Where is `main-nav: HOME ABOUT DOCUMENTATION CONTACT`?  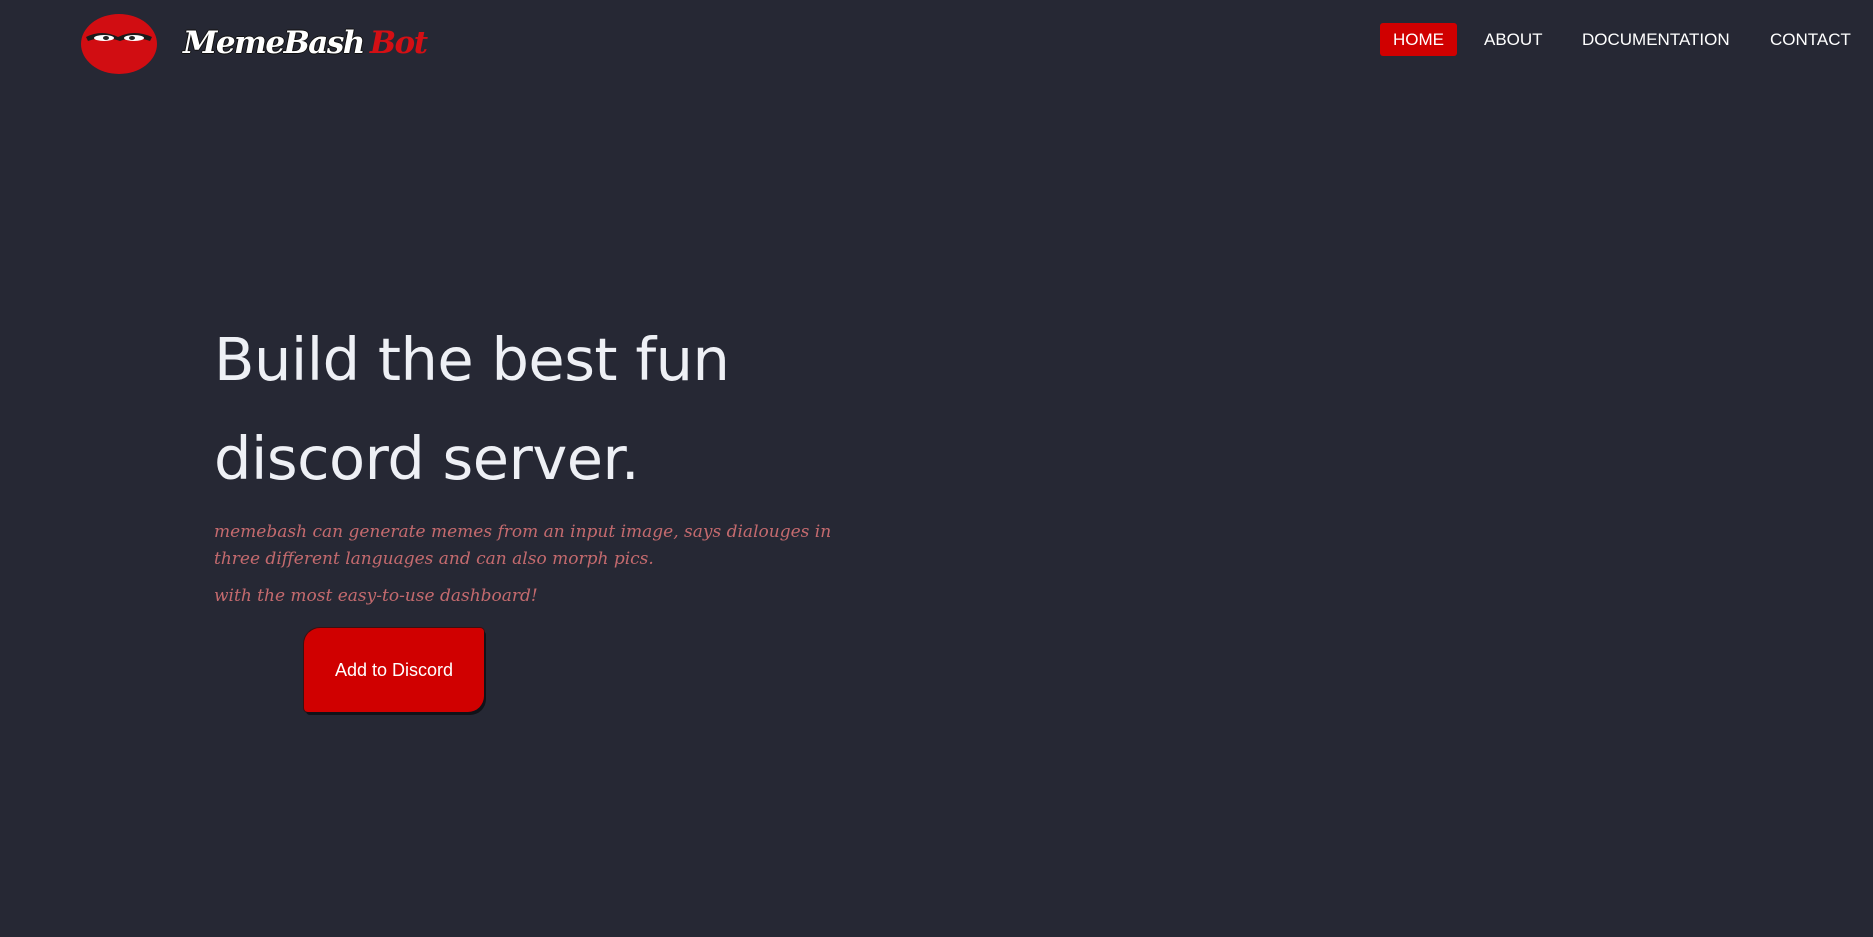 main-nav: HOME ABOUT DOCUMENTATION CONTACT is located at coordinates (1626, 40).